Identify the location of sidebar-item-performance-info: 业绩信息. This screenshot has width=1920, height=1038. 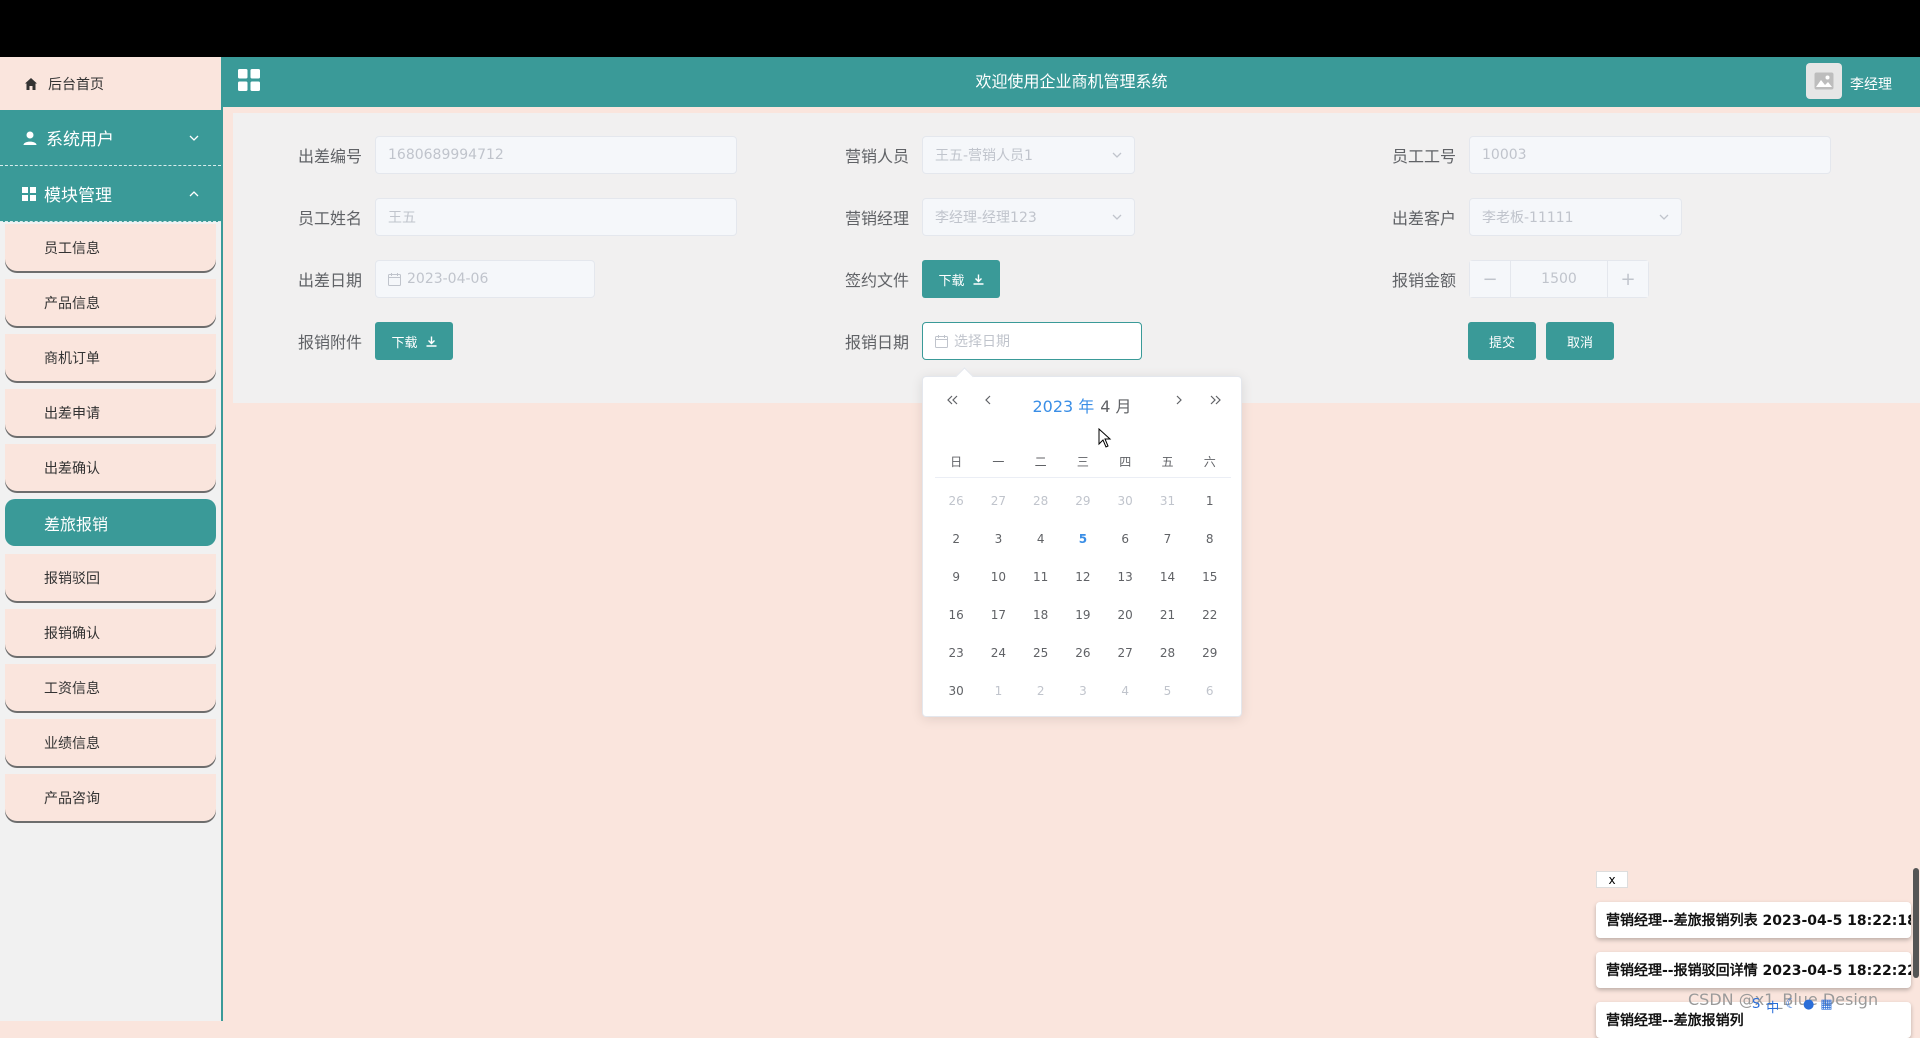
(110, 742).